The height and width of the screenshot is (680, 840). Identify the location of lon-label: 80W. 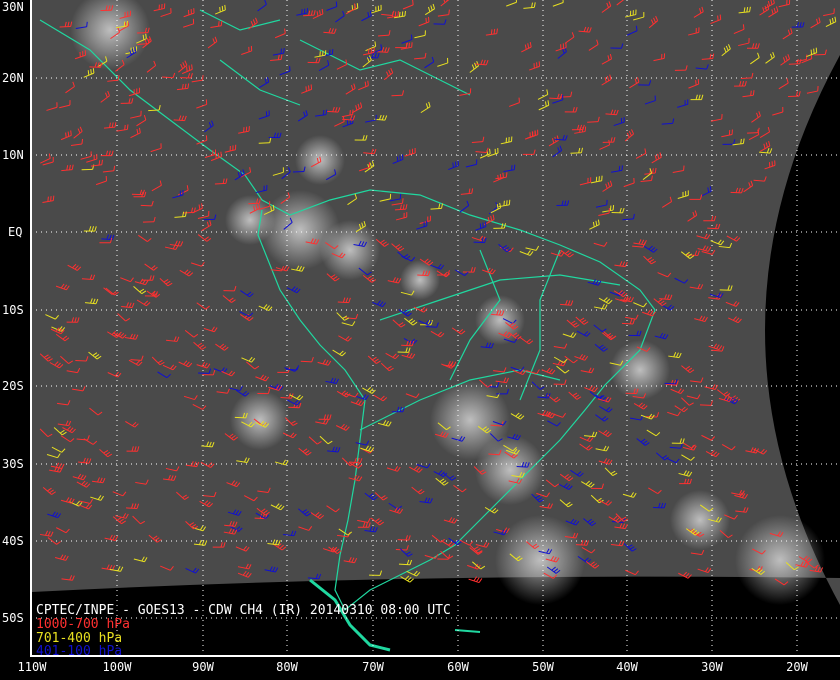
(287, 667).